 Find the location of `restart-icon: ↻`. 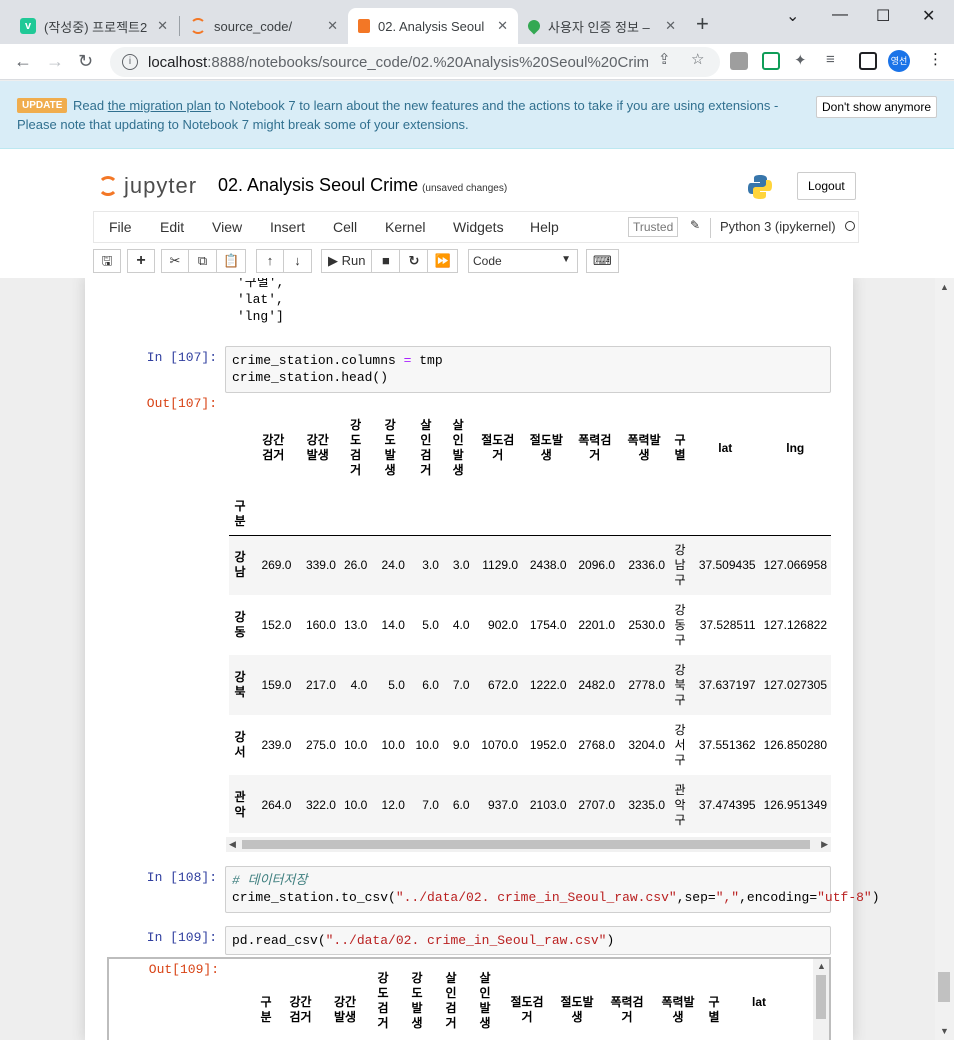

restart-icon: ↻ is located at coordinates (414, 261).